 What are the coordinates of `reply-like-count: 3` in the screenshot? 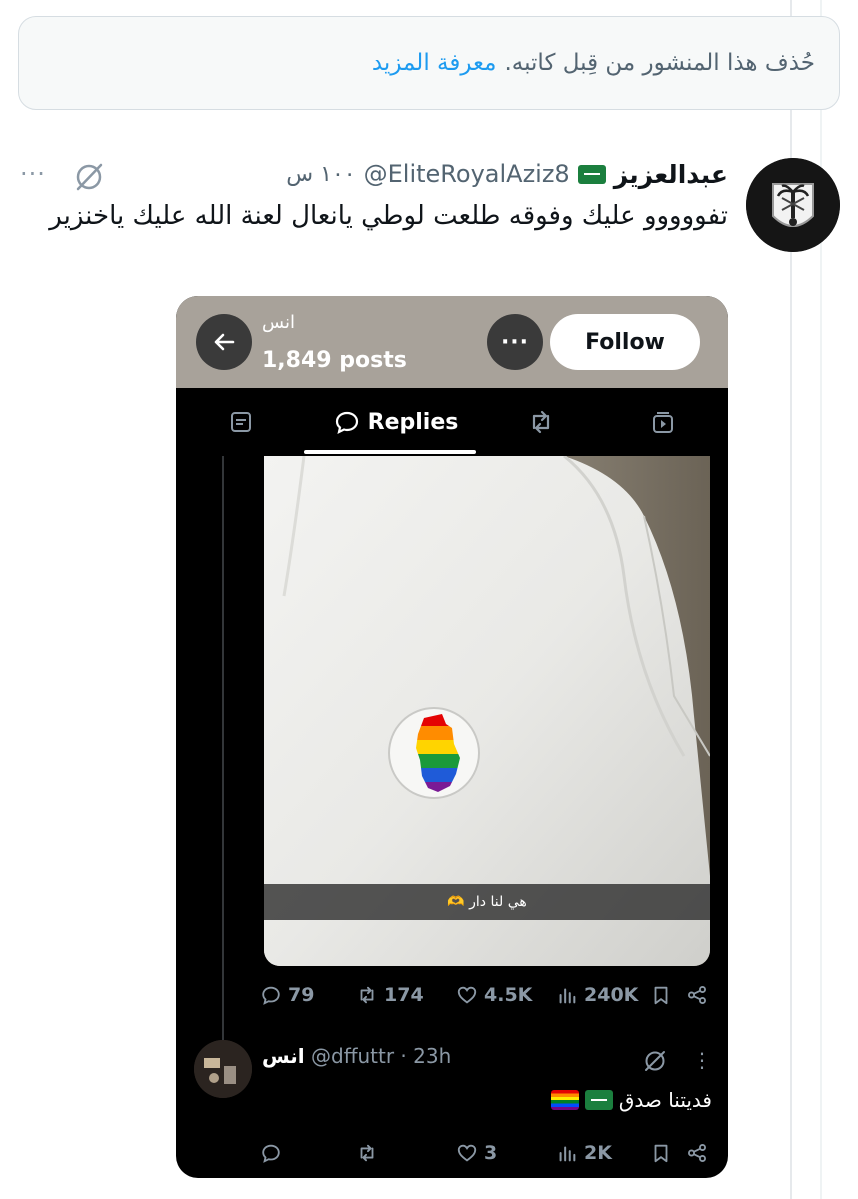 It's located at (476, 1153).